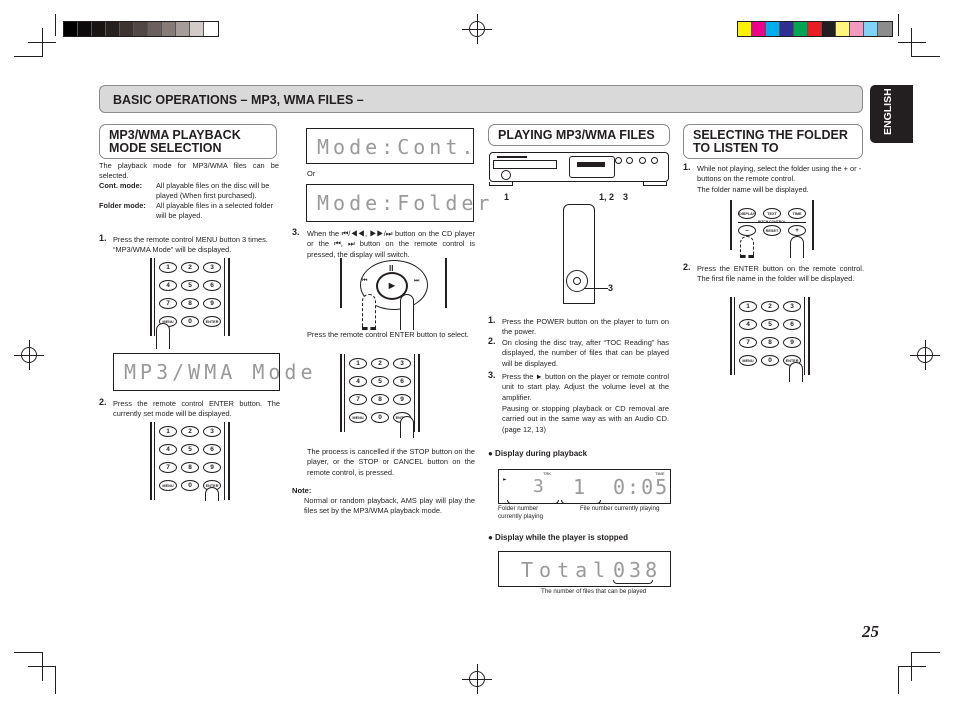 This screenshot has width=954, height=708. I want to click on transport-keys-illustration: II ► ⏮ ⏭, so click(395, 294).